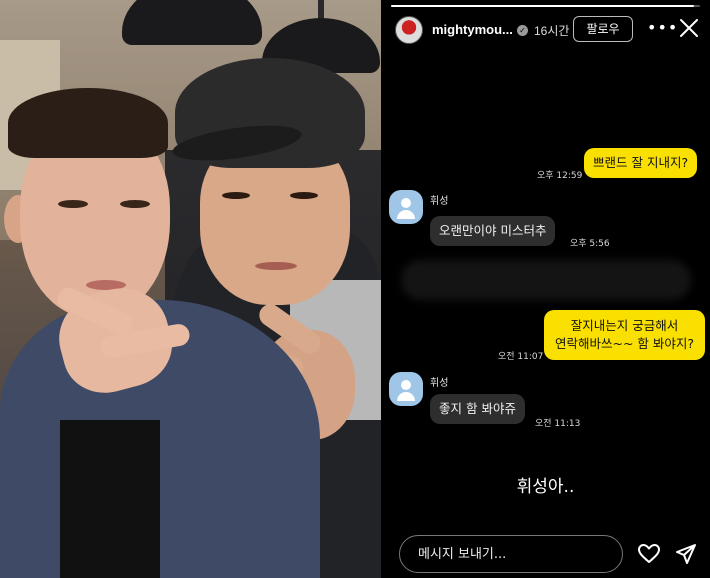  What do you see at coordinates (603, 29) in the screenshot?
I see `follow-button: 팔로우` at bounding box center [603, 29].